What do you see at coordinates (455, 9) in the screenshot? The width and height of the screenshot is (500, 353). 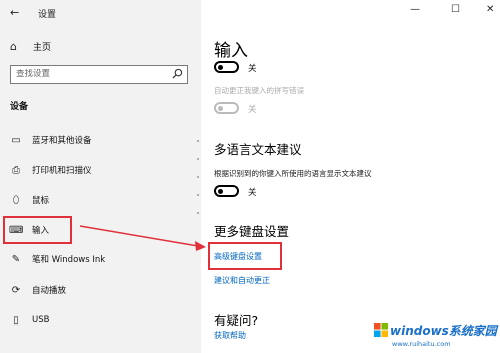 I see `maximize-icon: ☐` at bounding box center [455, 9].